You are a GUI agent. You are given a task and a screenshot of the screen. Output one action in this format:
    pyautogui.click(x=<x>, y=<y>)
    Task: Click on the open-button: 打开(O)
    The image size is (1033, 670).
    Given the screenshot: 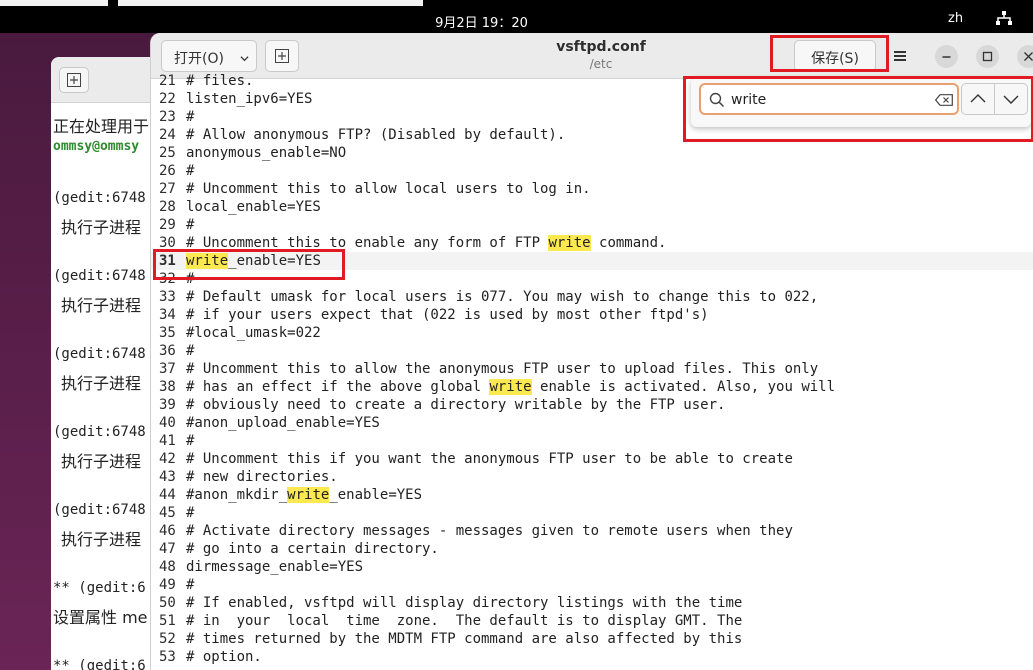 What is the action you would take?
    pyautogui.click(x=209, y=56)
    